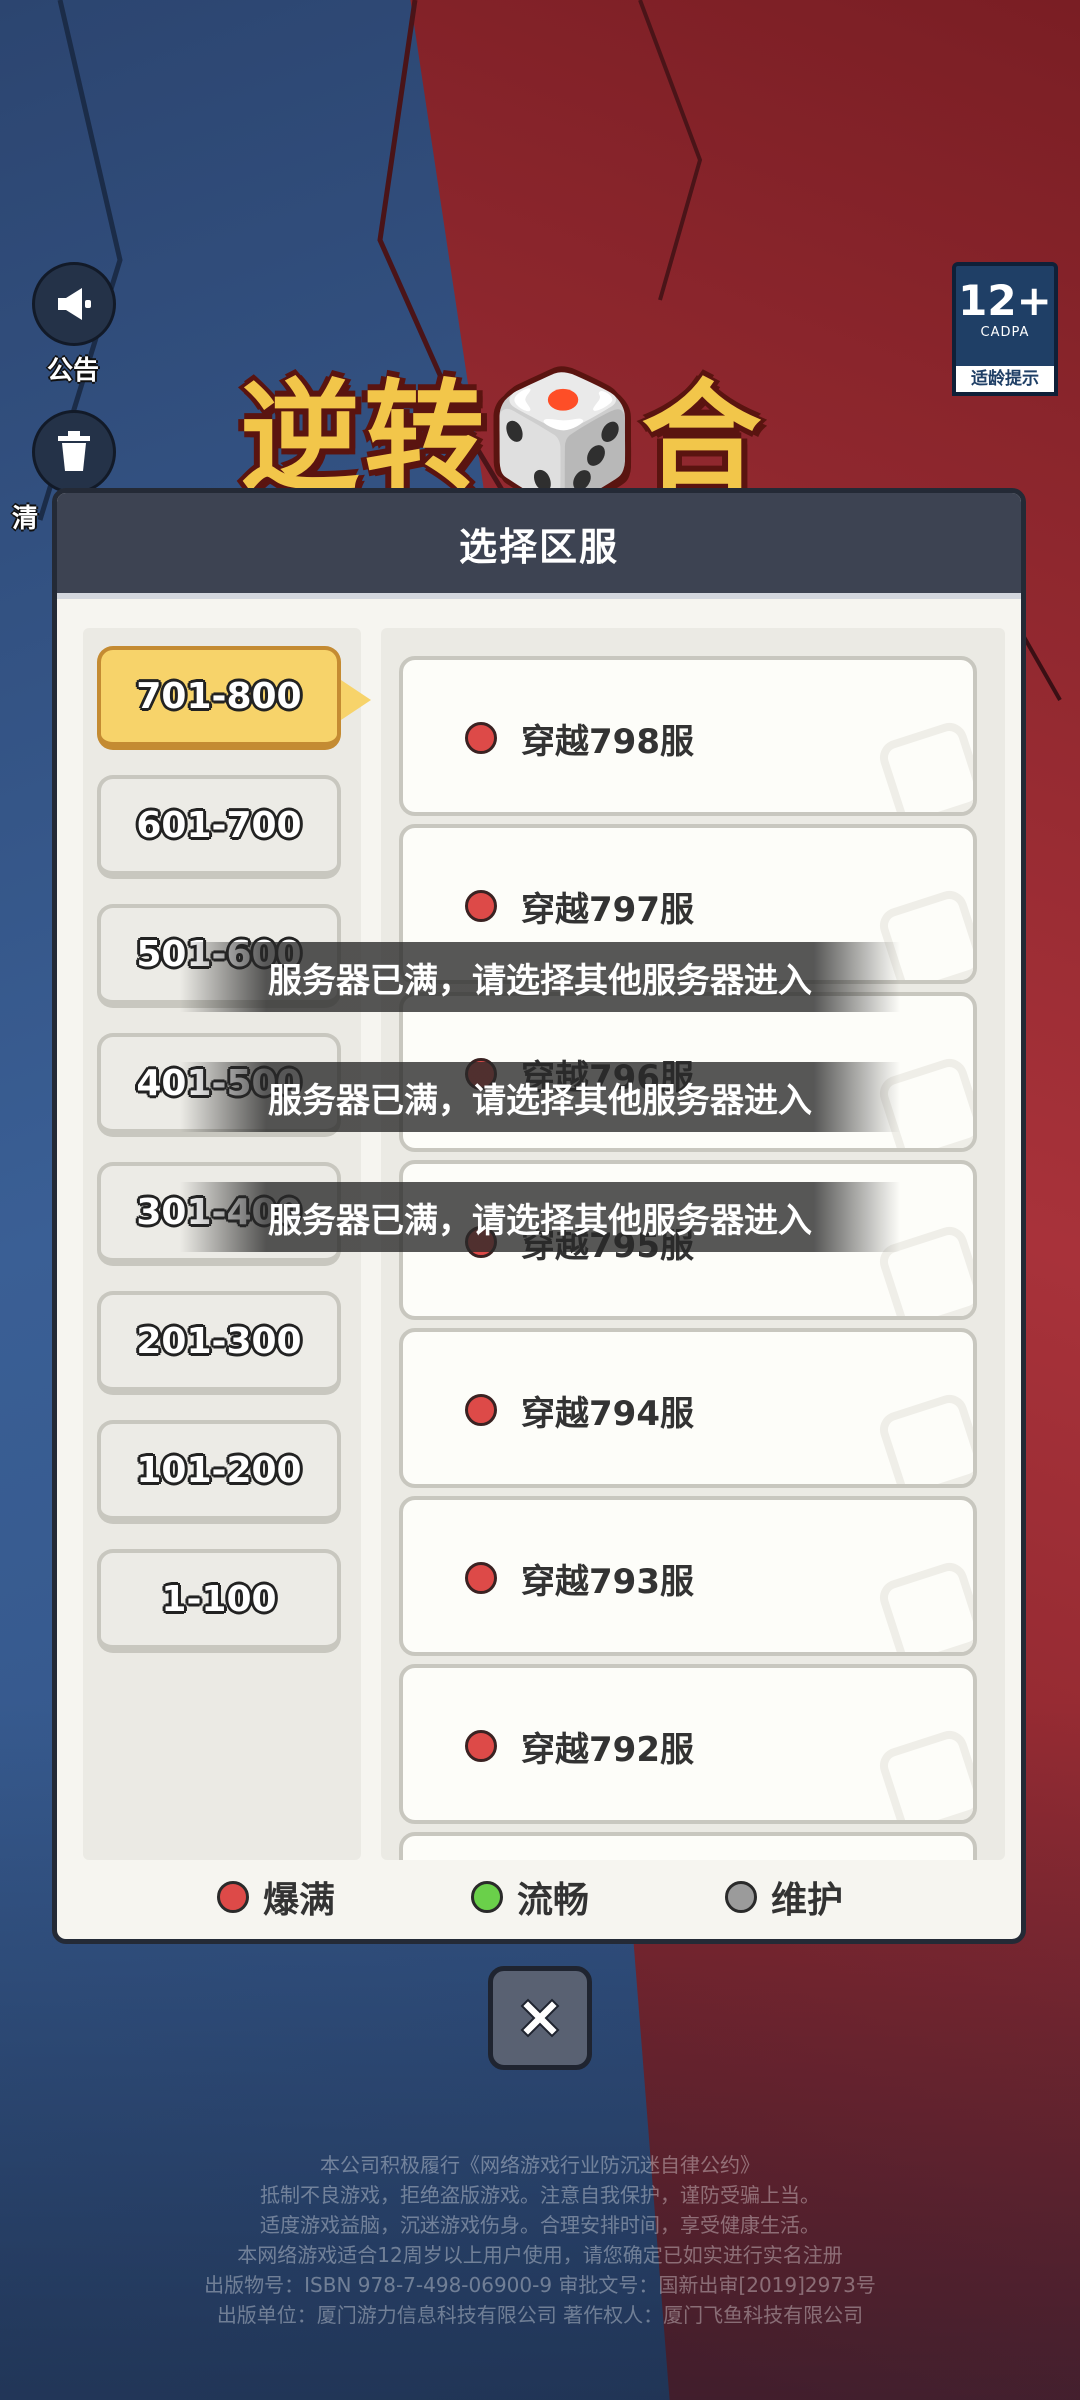 This screenshot has height=2400, width=1080. I want to click on notice-button: 公告, so click(74, 324).